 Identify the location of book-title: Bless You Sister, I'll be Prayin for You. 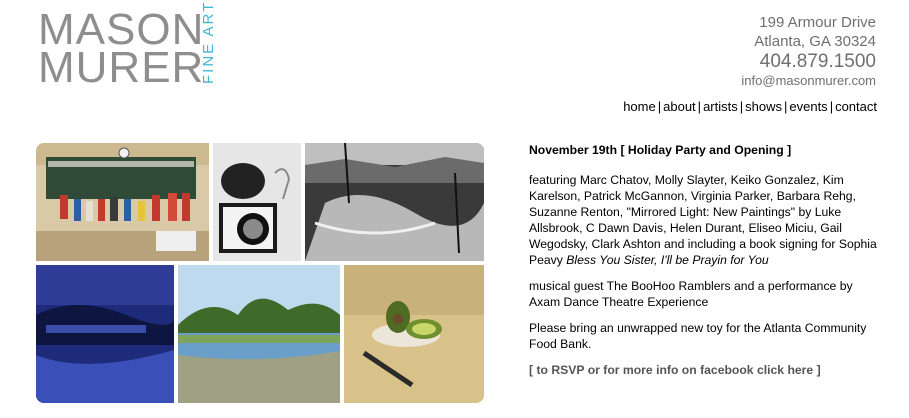
(667, 260).